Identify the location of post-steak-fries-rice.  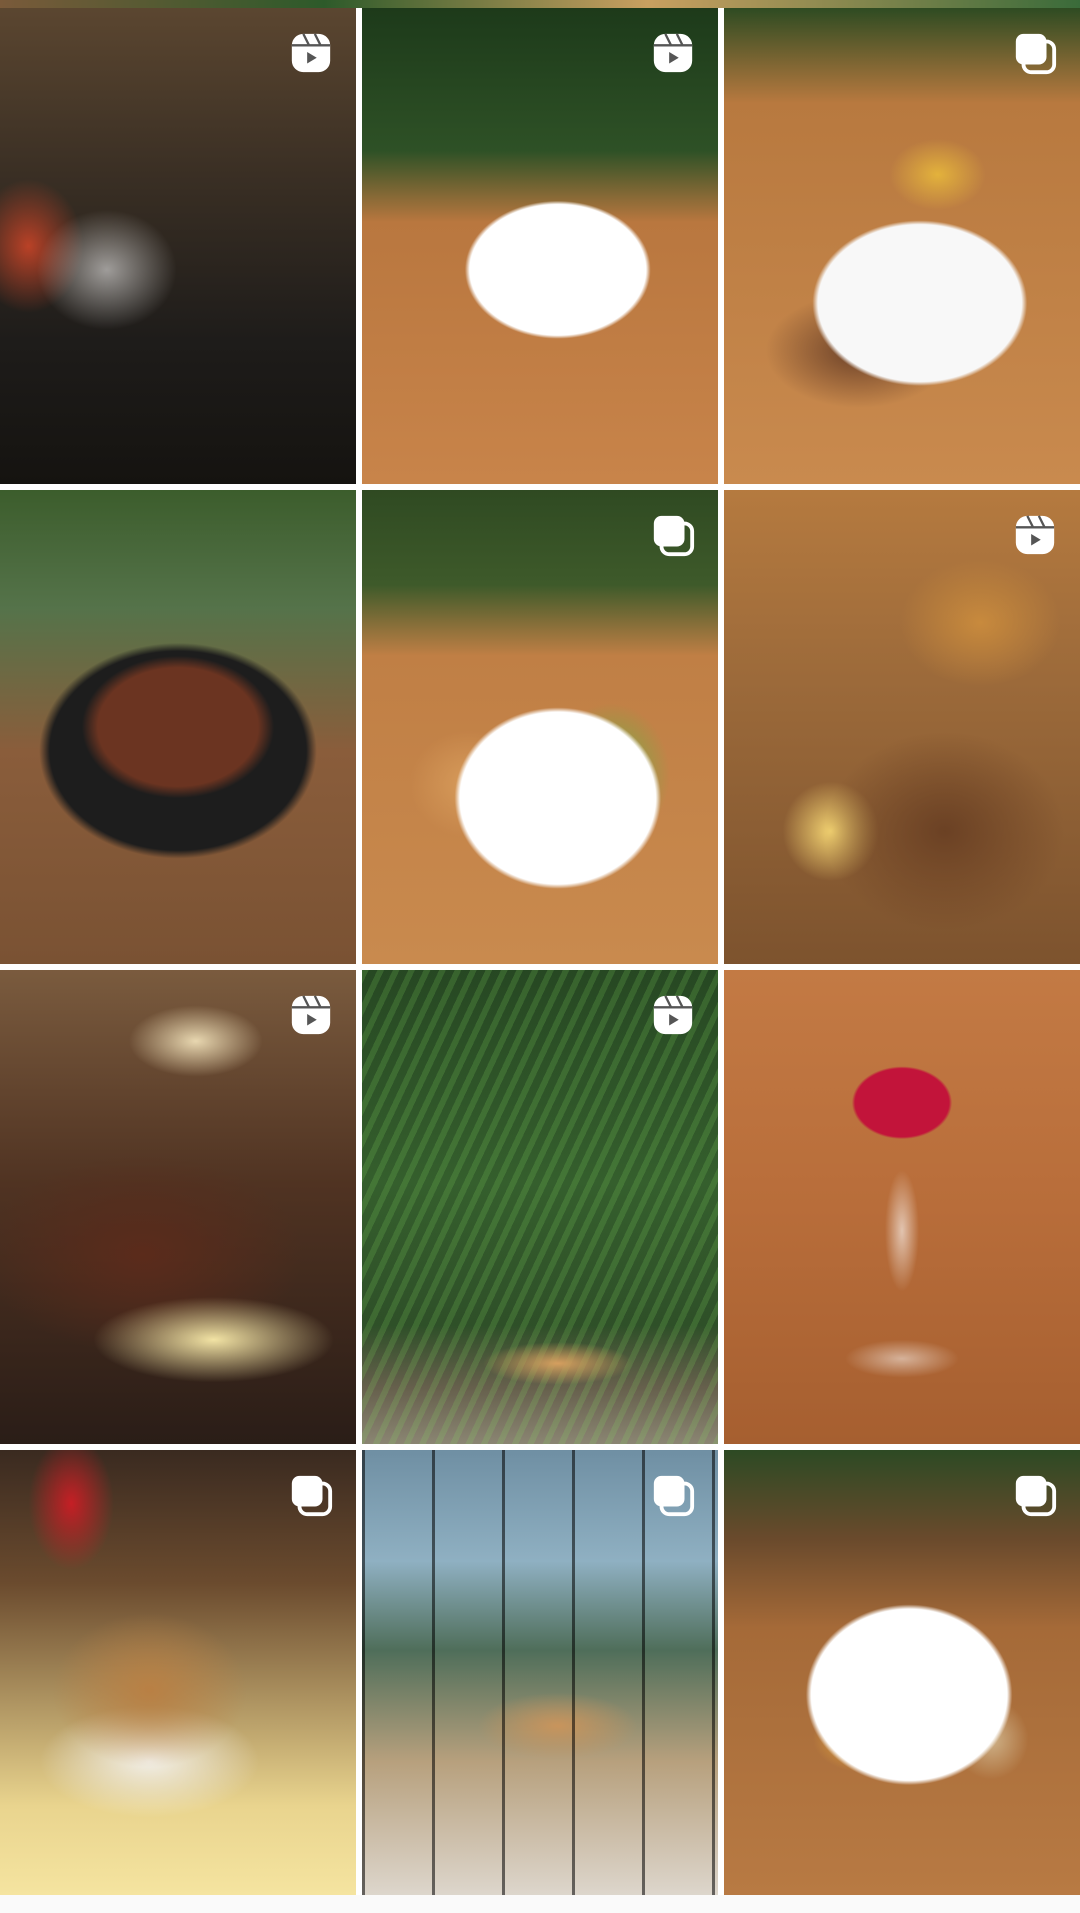
(902, 246).